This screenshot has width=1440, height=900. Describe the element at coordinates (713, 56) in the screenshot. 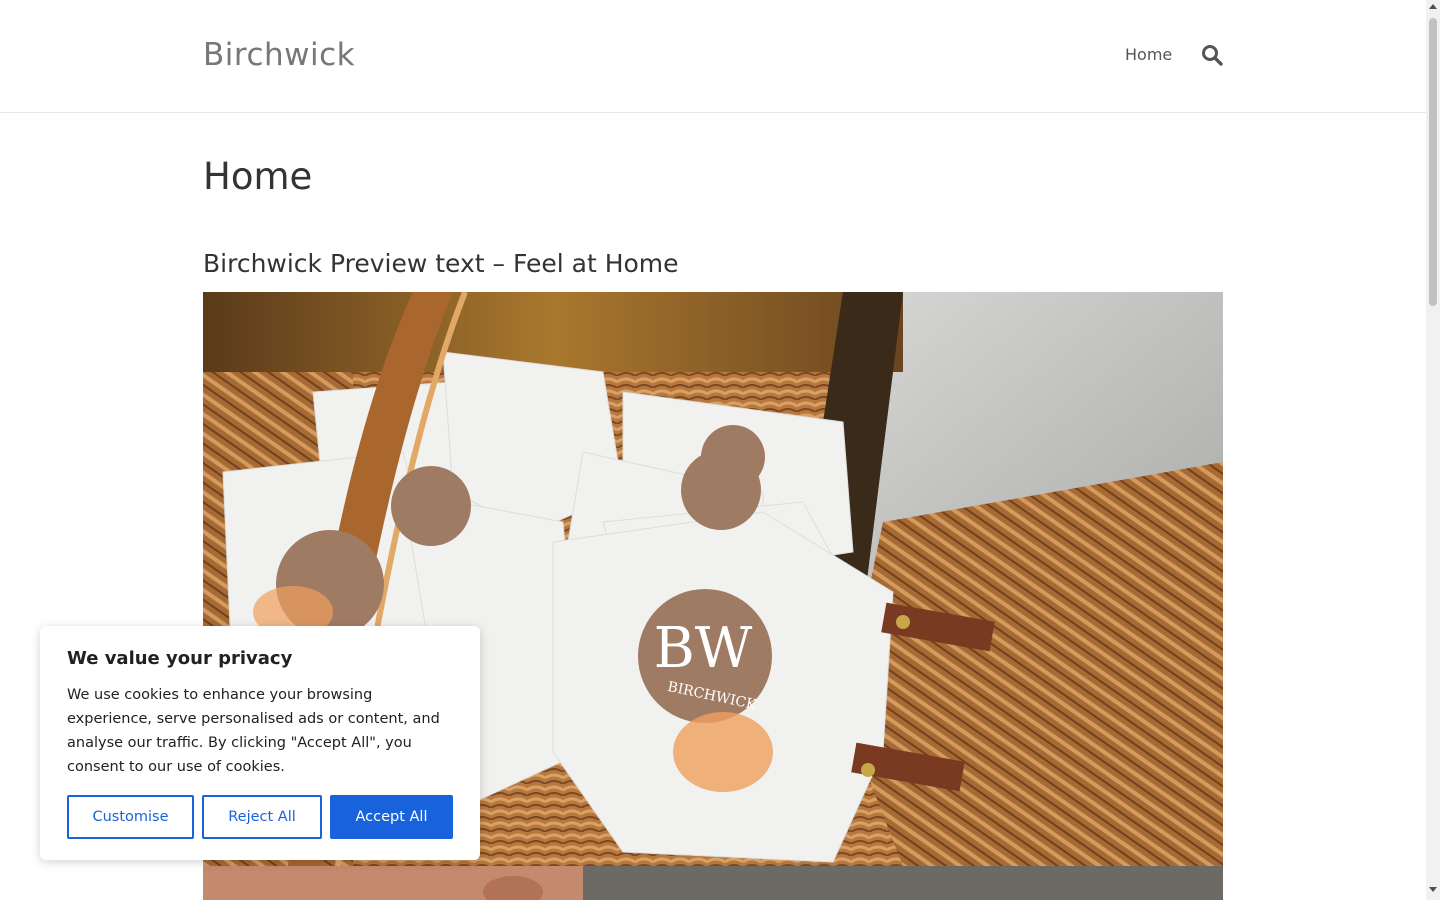

I see `site-header: Birchwick Home` at that location.